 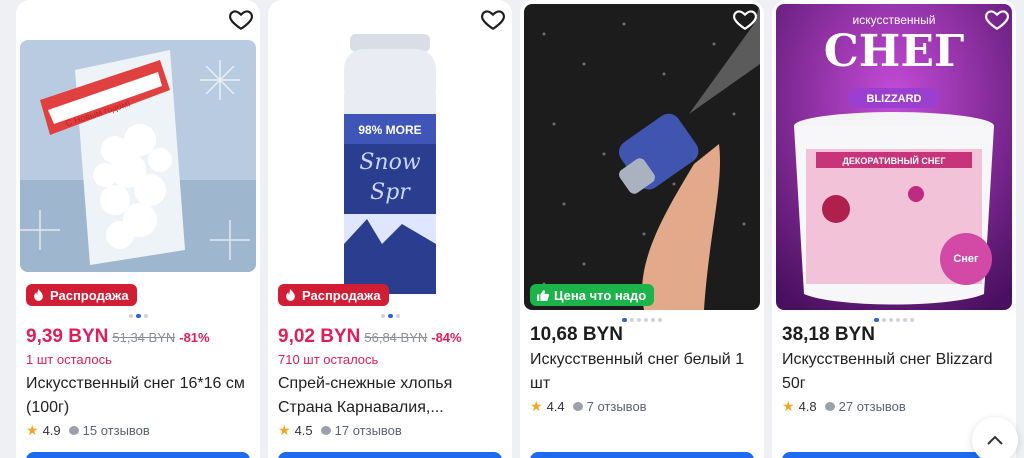 What do you see at coordinates (194, 337) in the screenshot?
I see `discount: -81%` at bounding box center [194, 337].